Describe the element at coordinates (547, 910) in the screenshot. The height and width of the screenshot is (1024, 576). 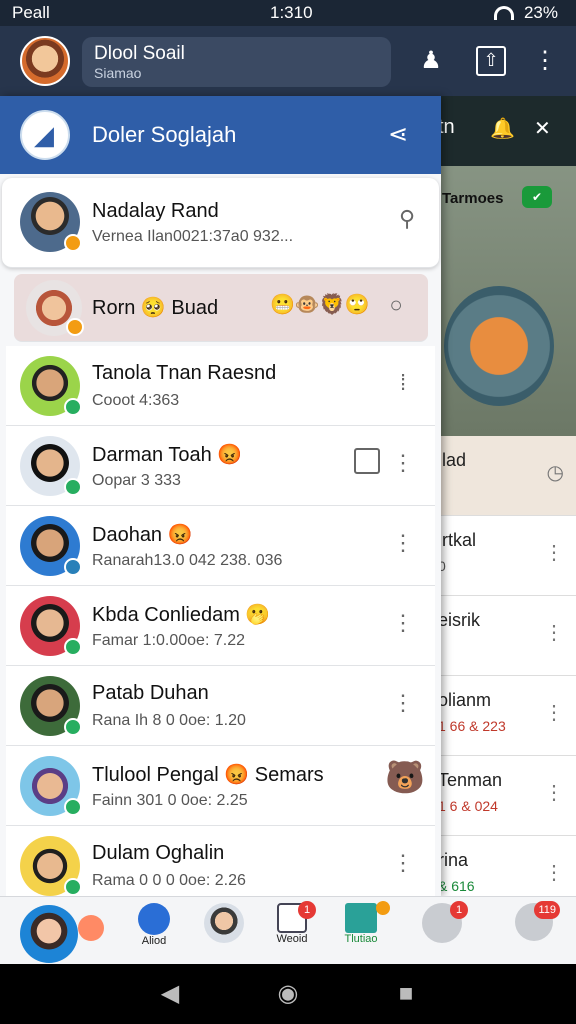
I see `notification-badge: 119` at that location.